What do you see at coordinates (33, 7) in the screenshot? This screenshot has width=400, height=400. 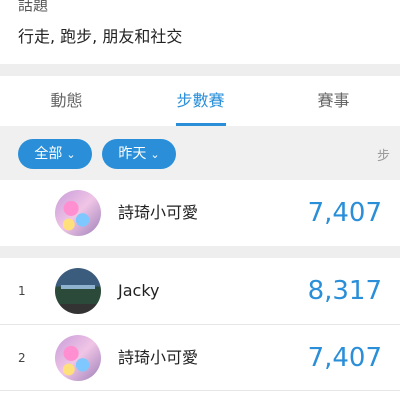 I see `topic-title: 話題` at bounding box center [33, 7].